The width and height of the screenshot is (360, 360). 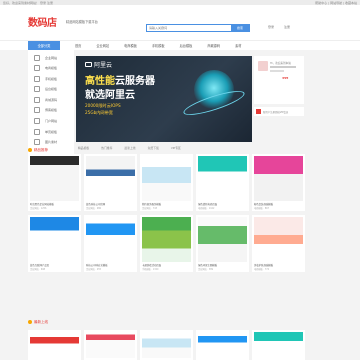 What do you see at coordinates (120, 81) in the screenshot?
I see `banner-headline: 高性能云服务器` at bounding box center [120, 81].